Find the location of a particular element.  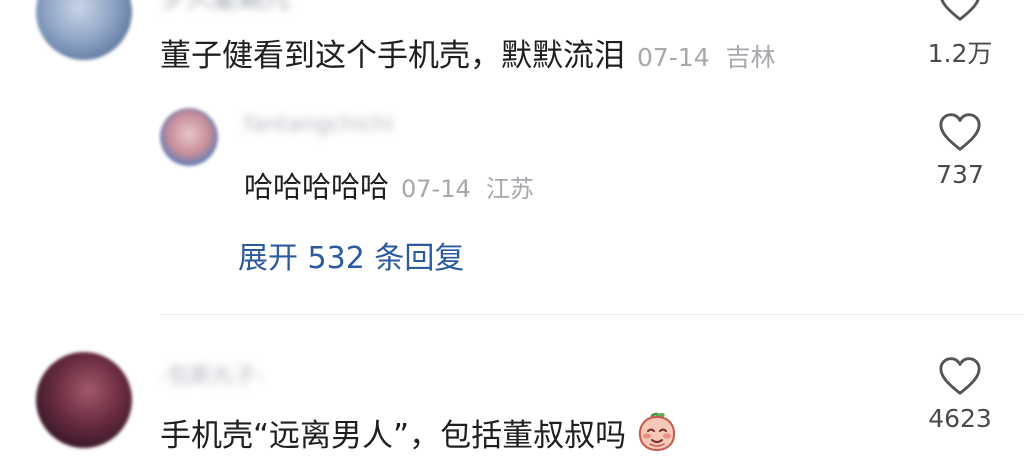

username: 夕人星期九 is located at coordinates (225, 7).